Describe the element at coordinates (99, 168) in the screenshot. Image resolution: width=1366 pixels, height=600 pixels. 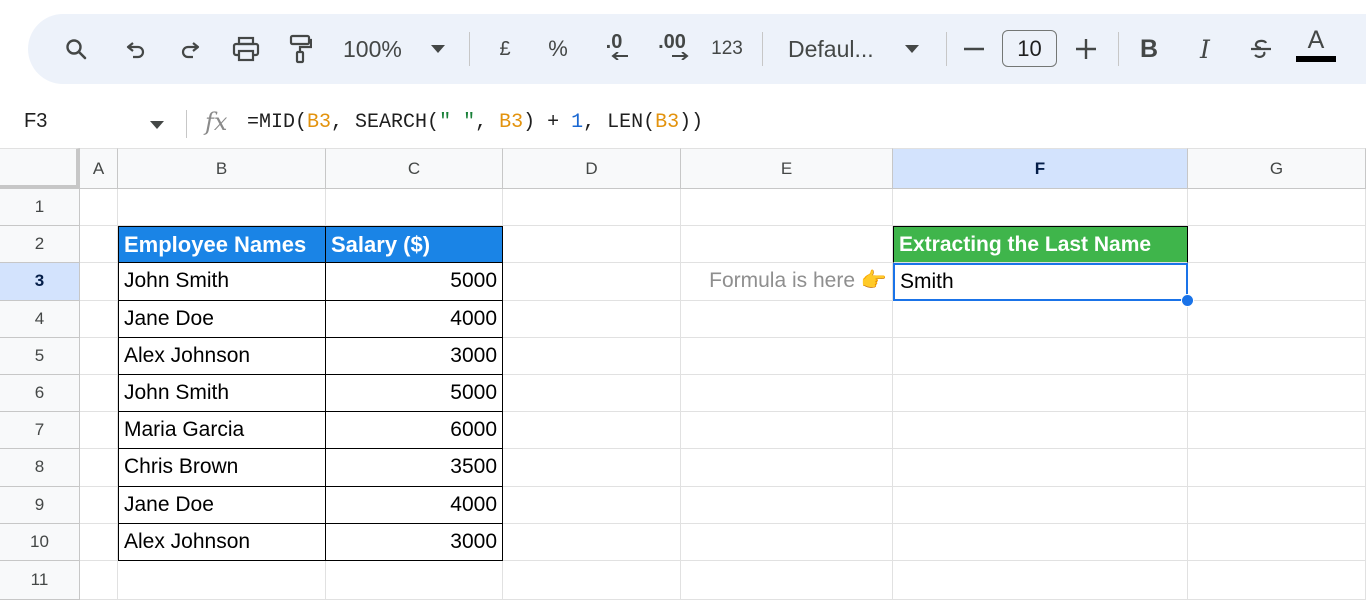
I see `column-header-a: A` at that location.